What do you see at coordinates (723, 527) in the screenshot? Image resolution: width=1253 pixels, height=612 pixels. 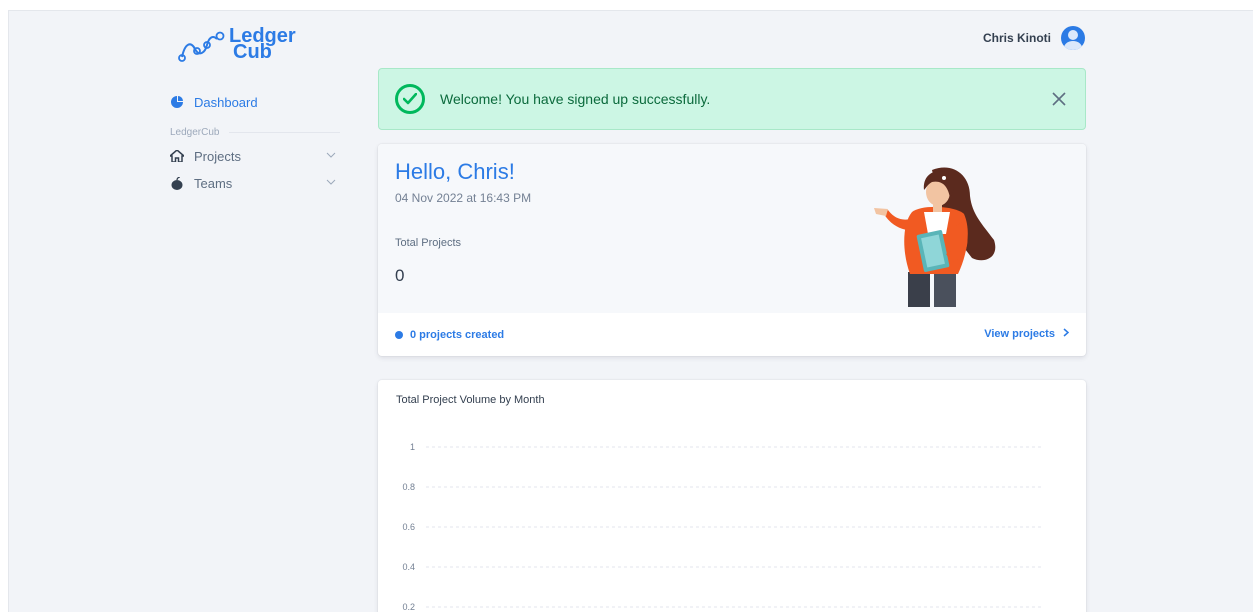 I see `project-volume-chart: 1 0.8 0.6 0.4 0.2` at bounding box center [723, 527].